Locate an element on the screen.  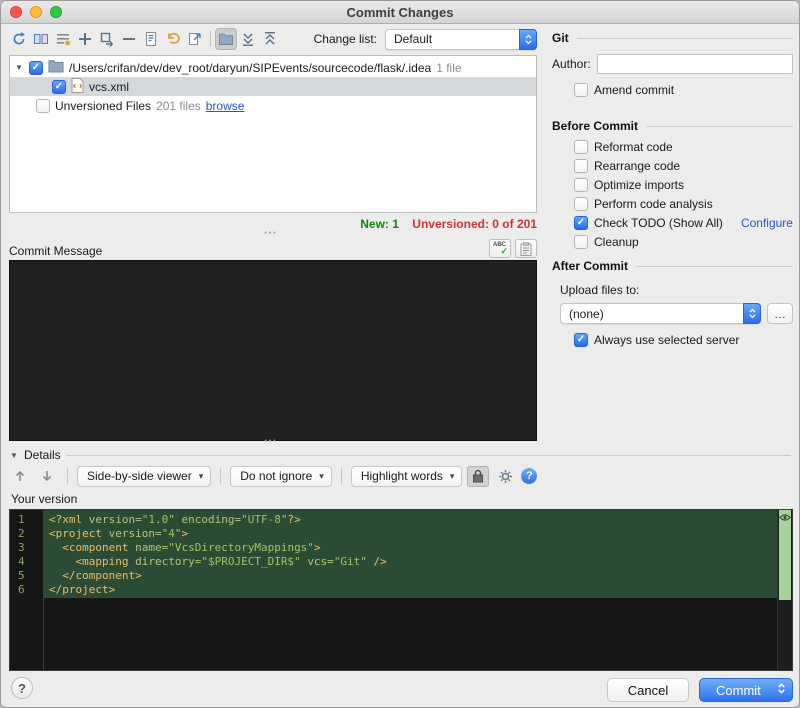
upload-files-label: Upload files to: is located at coordinates (600, 290).